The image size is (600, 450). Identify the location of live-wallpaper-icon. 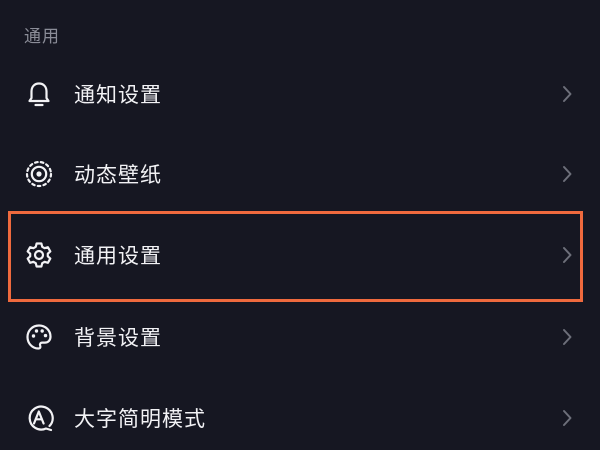
(39, 174).